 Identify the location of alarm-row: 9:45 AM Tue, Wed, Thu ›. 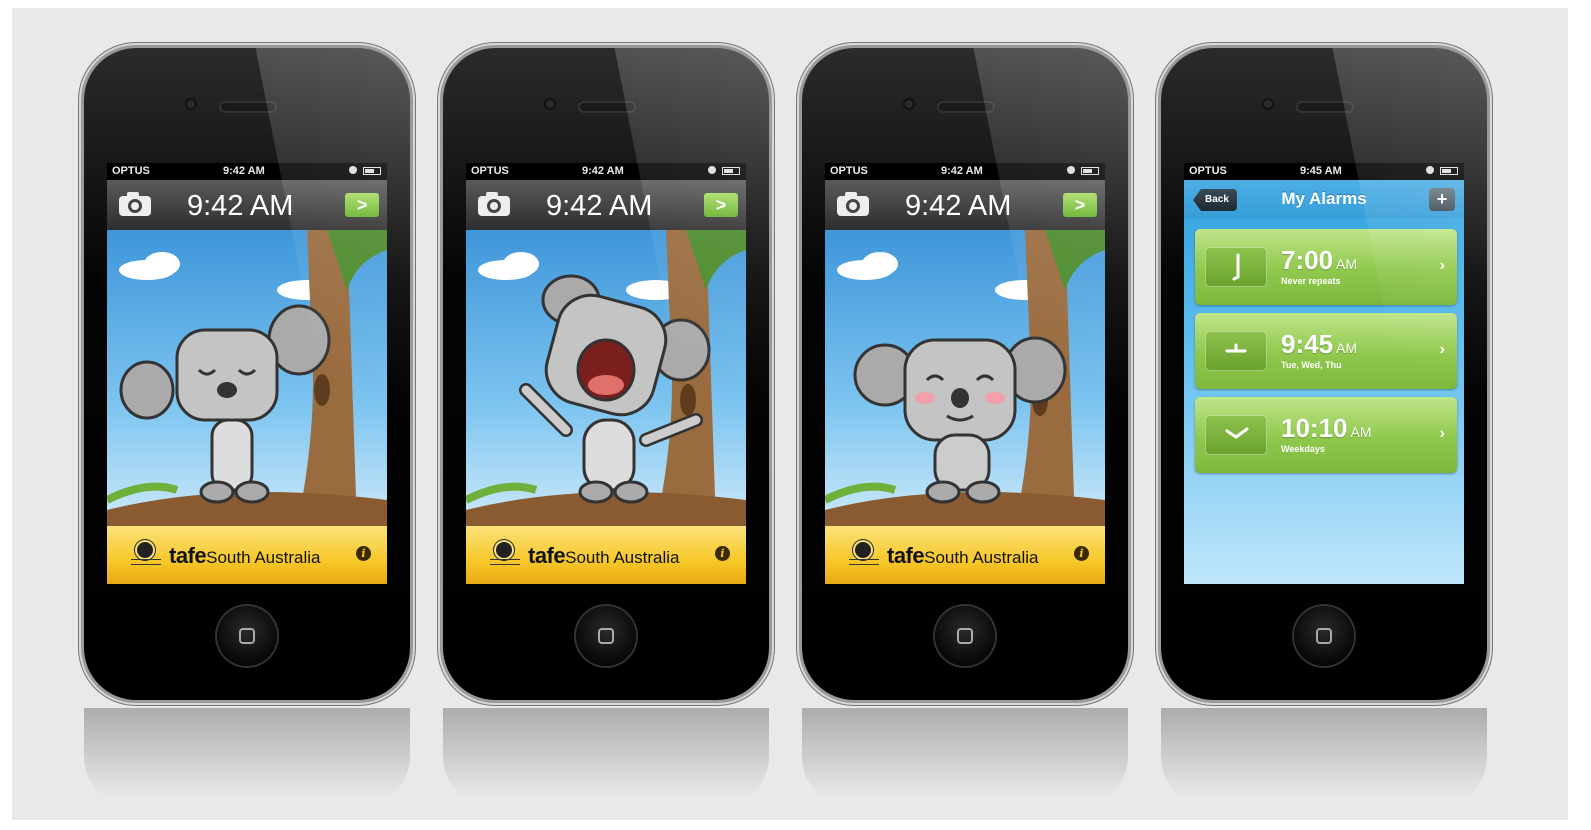
(1326, 351).